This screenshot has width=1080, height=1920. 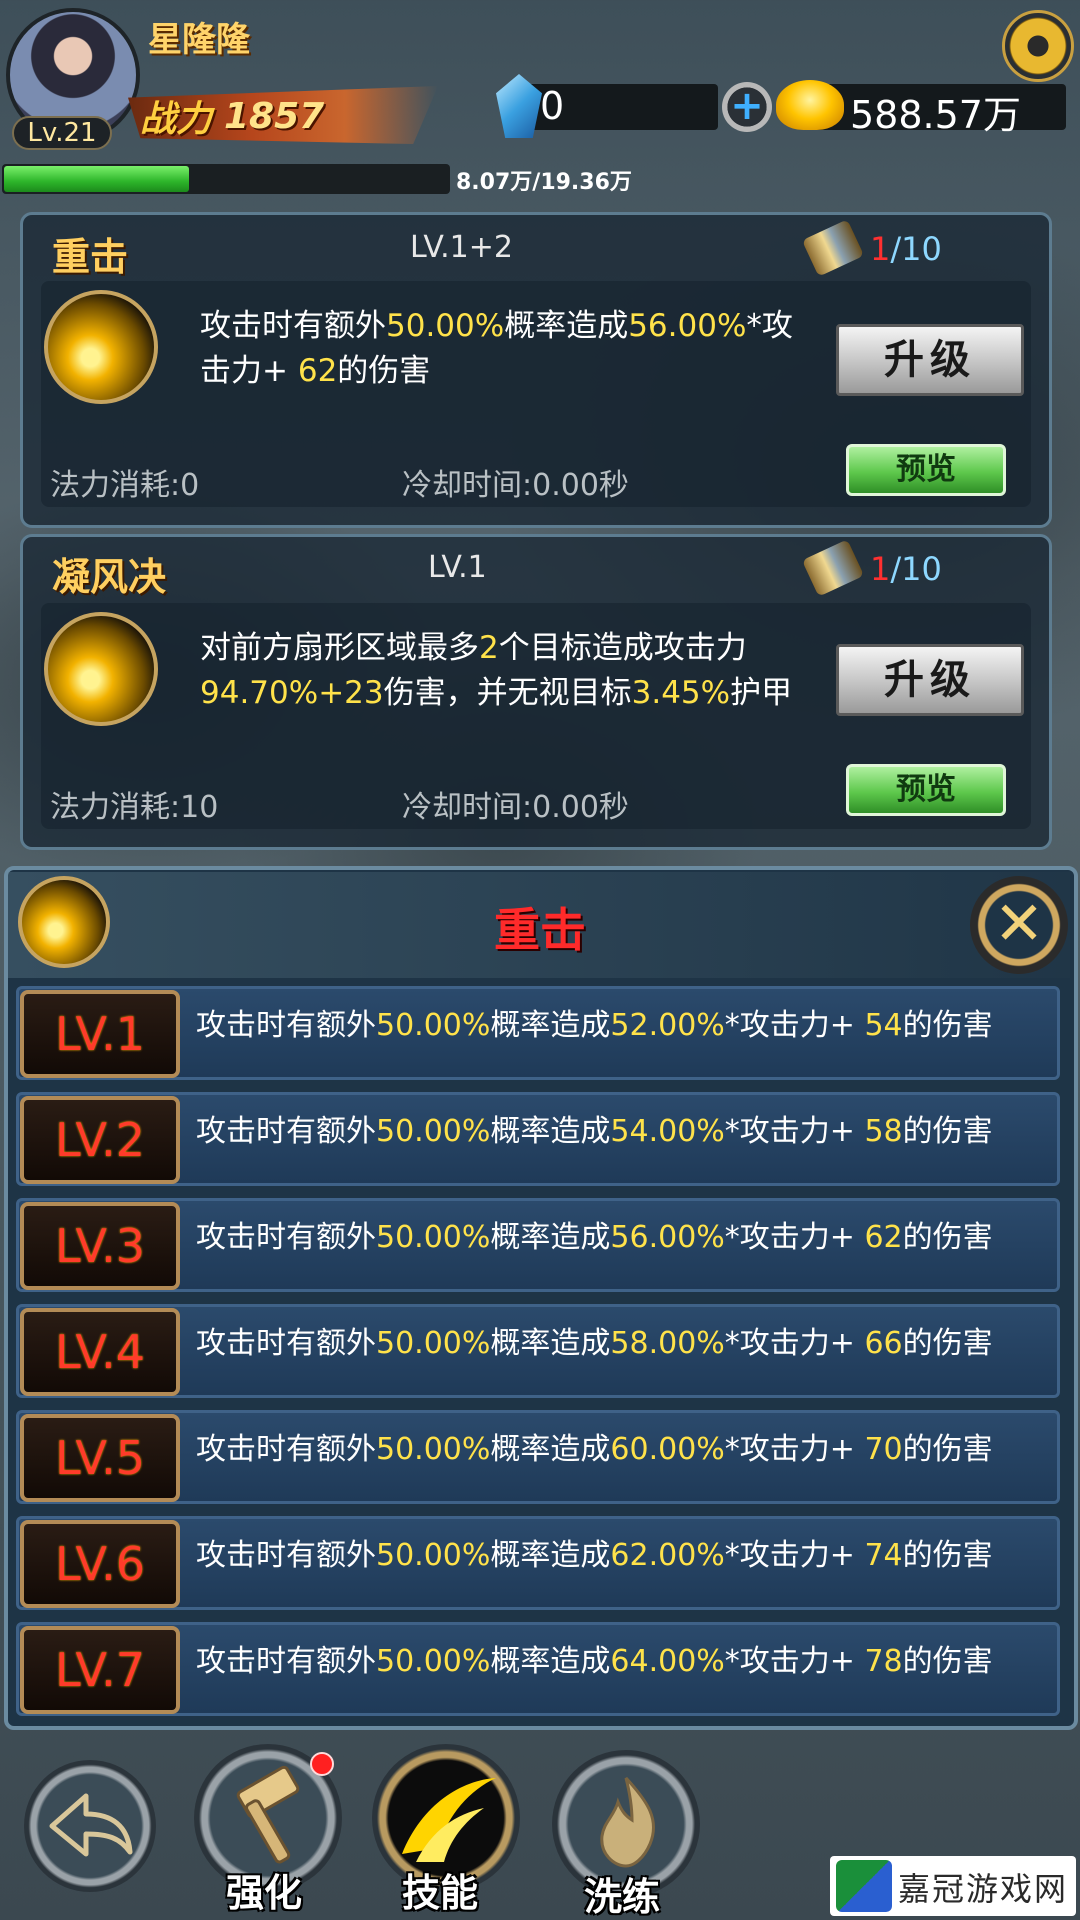 I want to click on level-description: 攻击时有额外50.00%概率造成54.00%*攻击力+ 58的伤害, so click(x=594, y=1128).